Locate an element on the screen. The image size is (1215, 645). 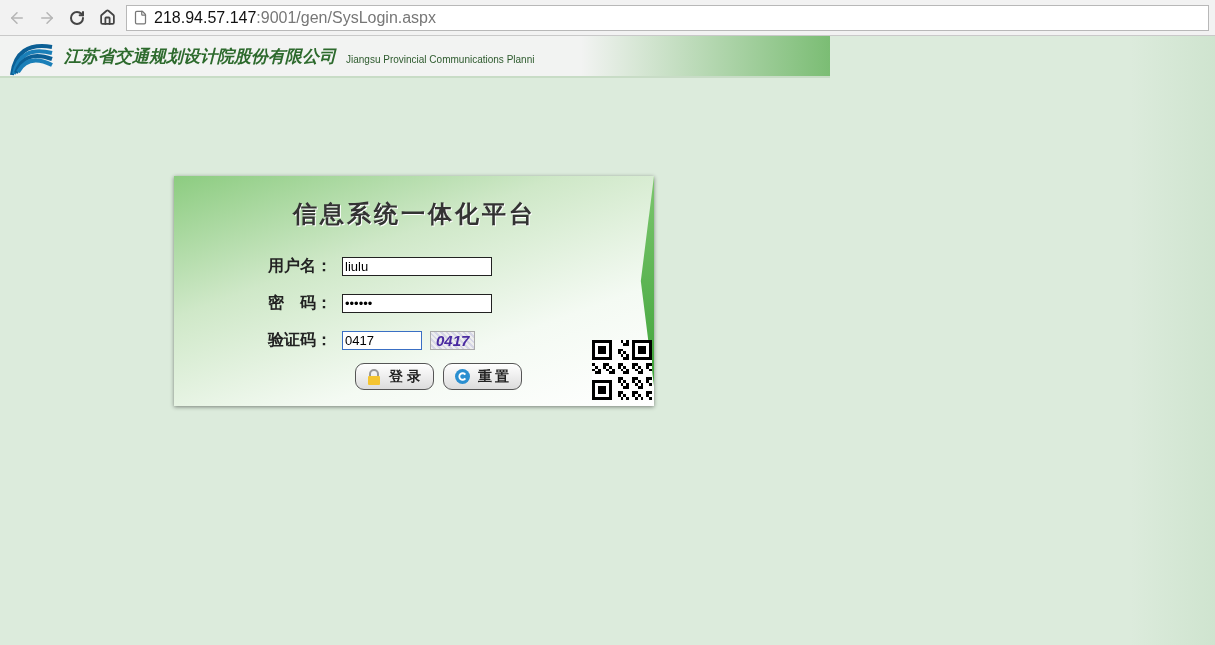
home-icon is located at coordinates (107, 17).